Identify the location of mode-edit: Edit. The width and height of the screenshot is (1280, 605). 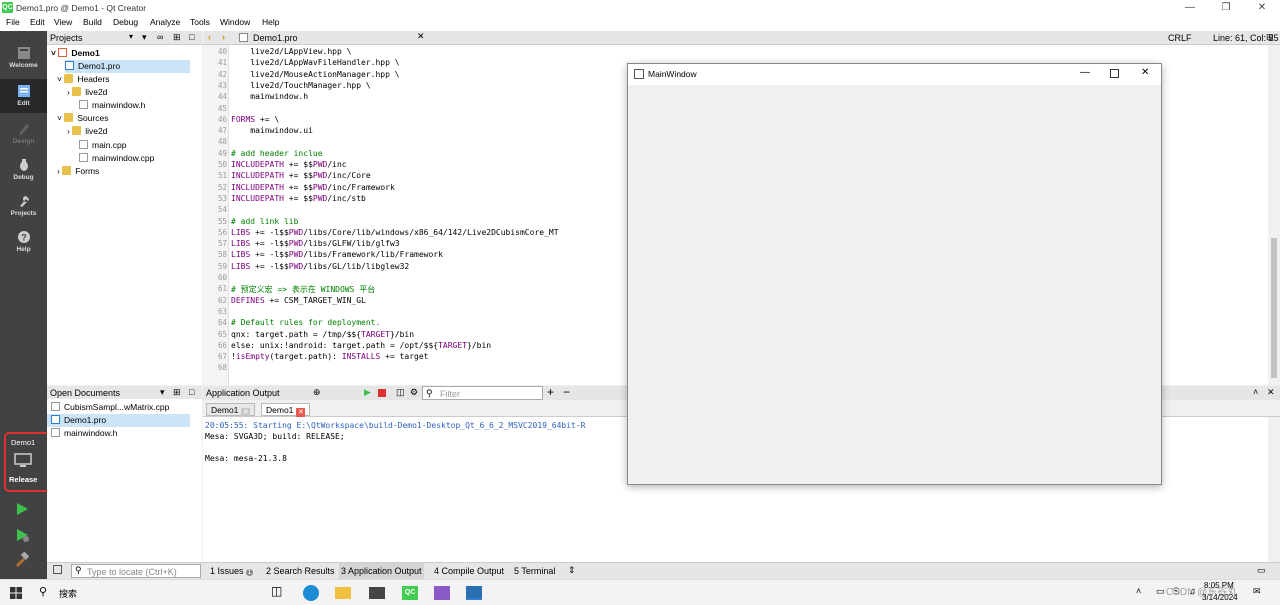
(23, 96).